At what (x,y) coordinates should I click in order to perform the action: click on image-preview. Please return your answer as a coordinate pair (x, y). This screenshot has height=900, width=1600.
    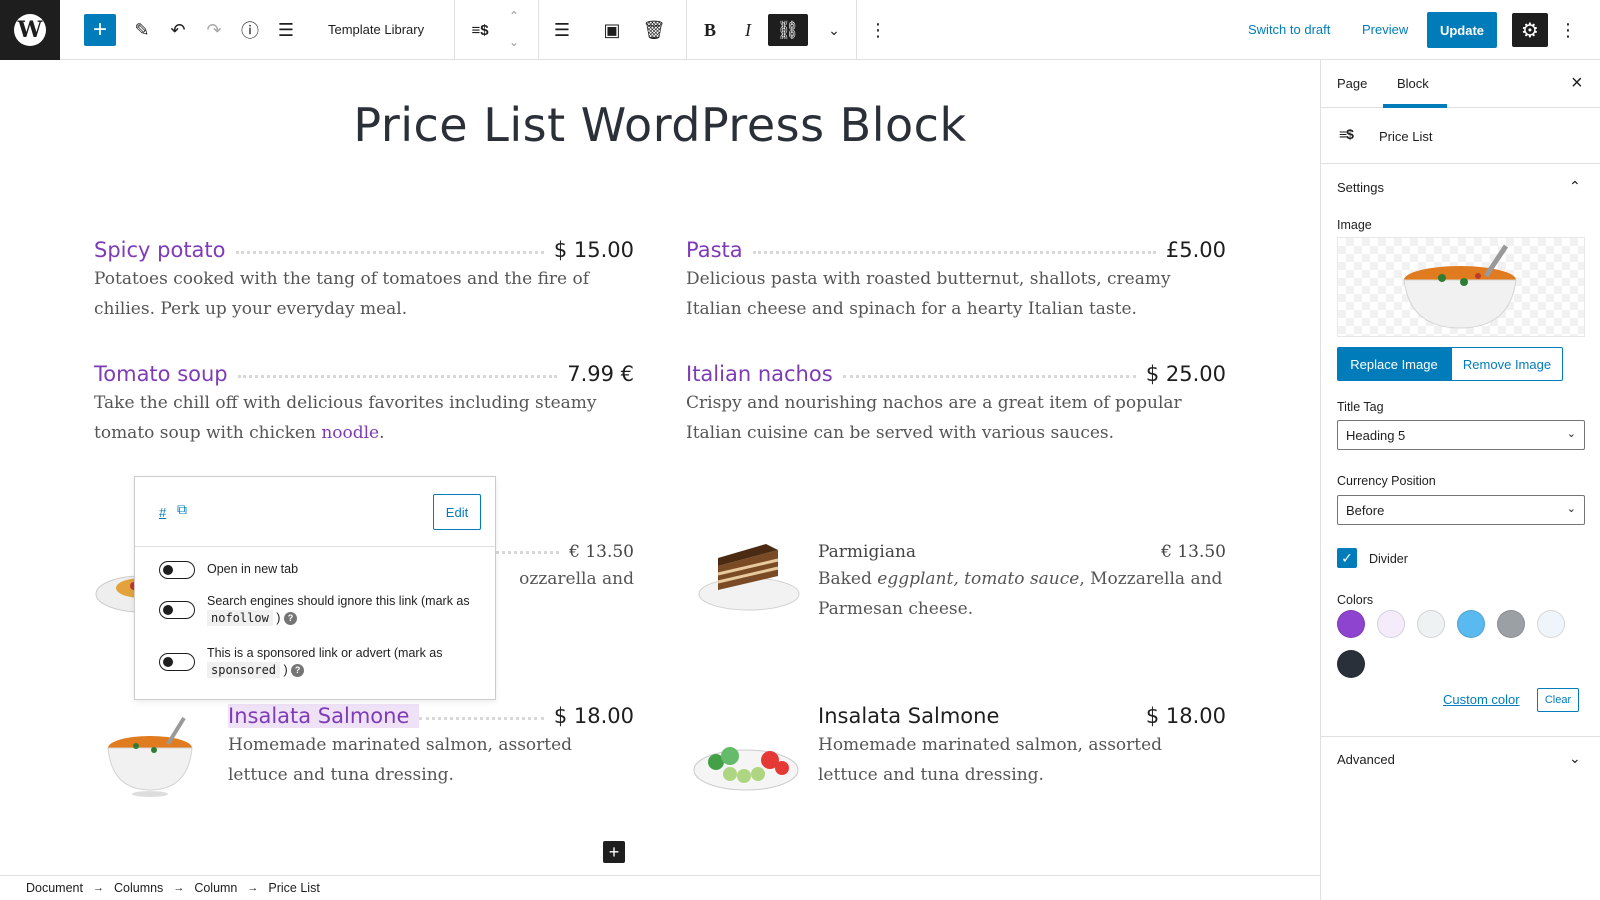
    Looking at the image, I should click on (1461, 287).